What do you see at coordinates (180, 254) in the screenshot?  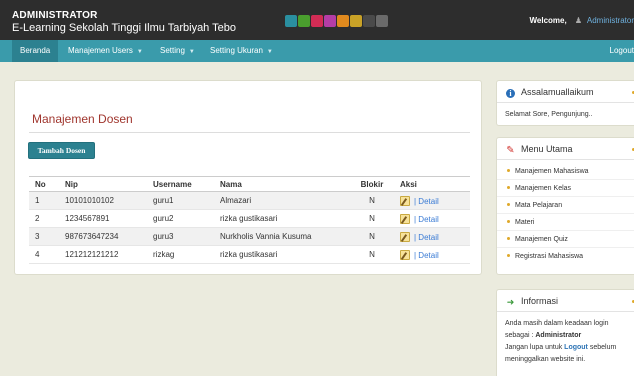 I see `cell-username: rizkag` at bounding box center [180, 254].